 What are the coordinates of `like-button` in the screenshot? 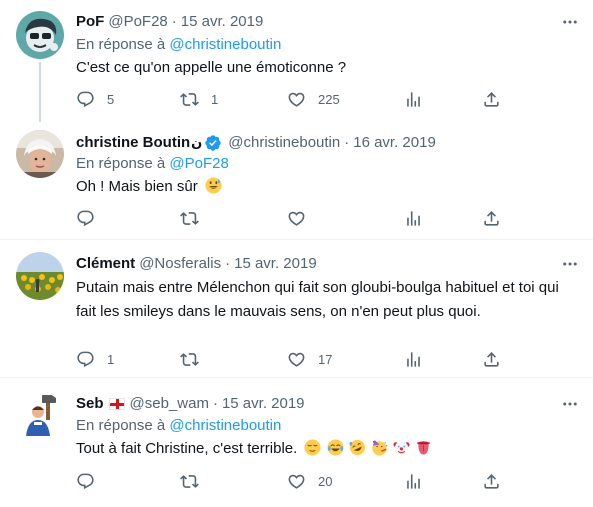 It's located at (296, 218).